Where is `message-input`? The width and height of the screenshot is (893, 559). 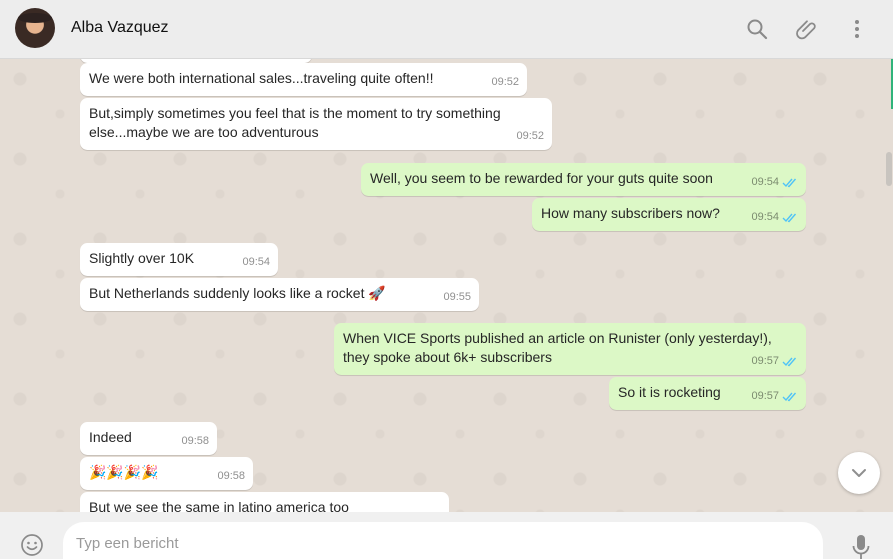 message-input is located at coordinates (443, 540).